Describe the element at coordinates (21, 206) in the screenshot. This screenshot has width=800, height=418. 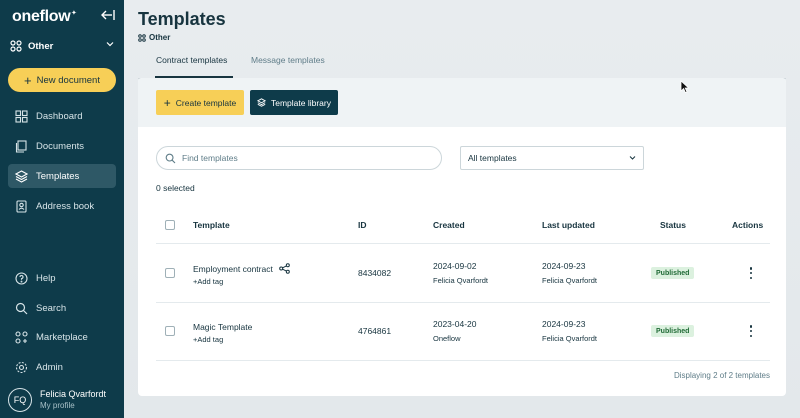
I see `address-book-icon` at that location.